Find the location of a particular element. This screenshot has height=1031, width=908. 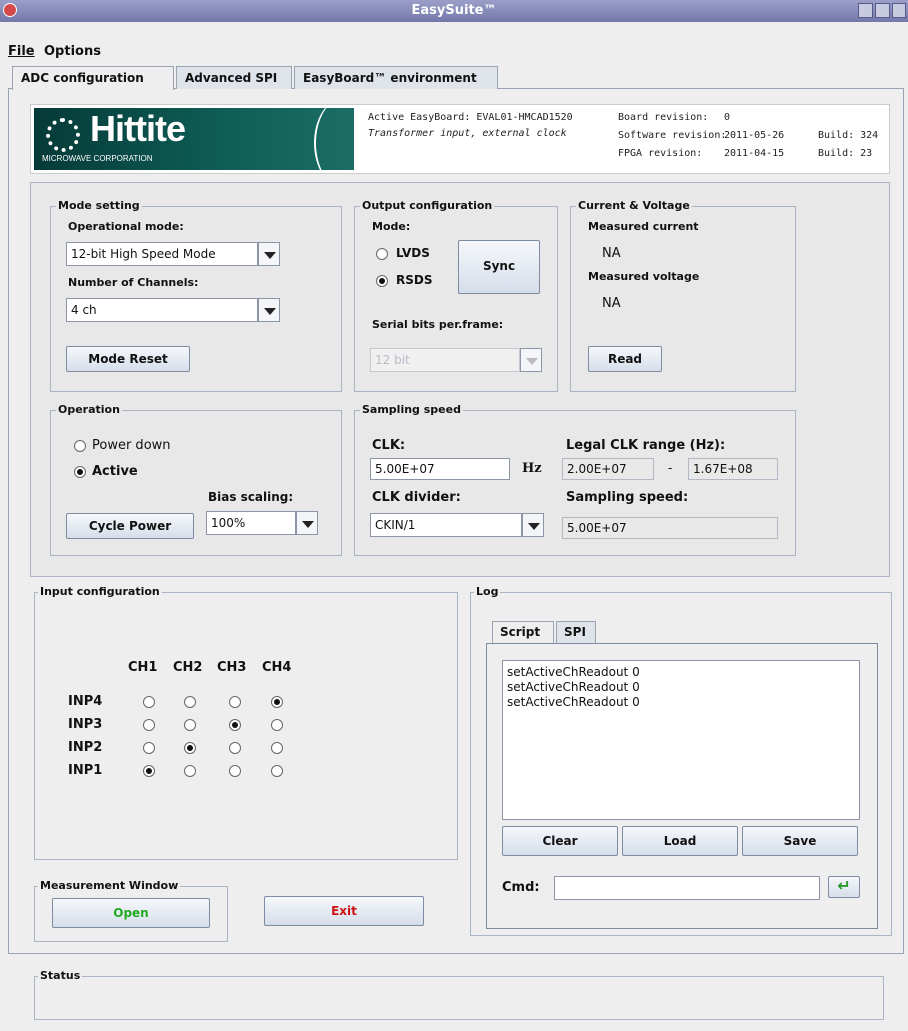

channels-select: 4 ch is located at coordinates (162, 310).